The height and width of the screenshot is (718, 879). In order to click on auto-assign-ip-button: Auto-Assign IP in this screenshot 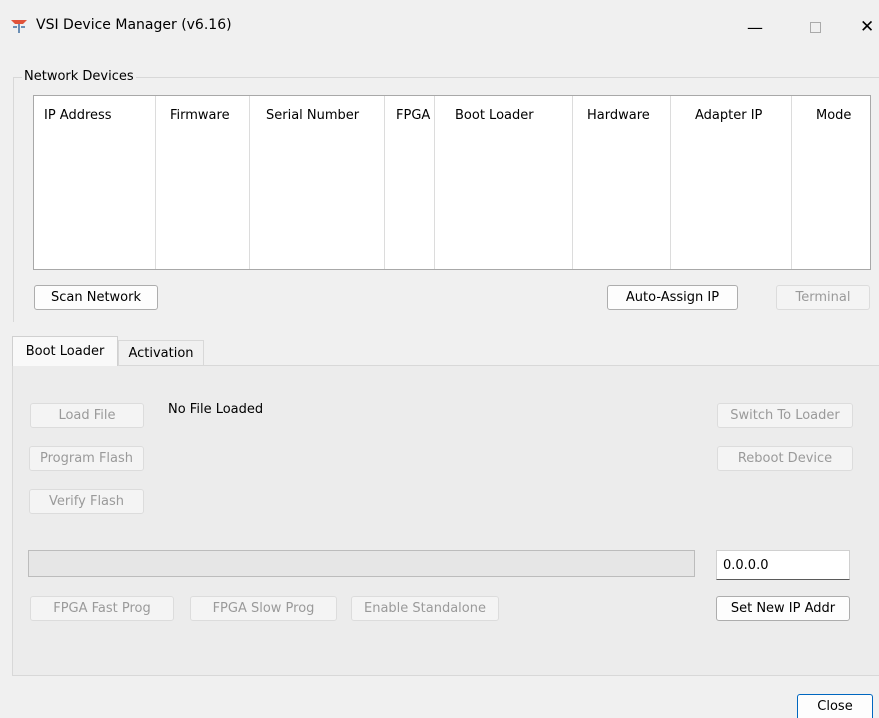, I will do `click(672, 297)`.